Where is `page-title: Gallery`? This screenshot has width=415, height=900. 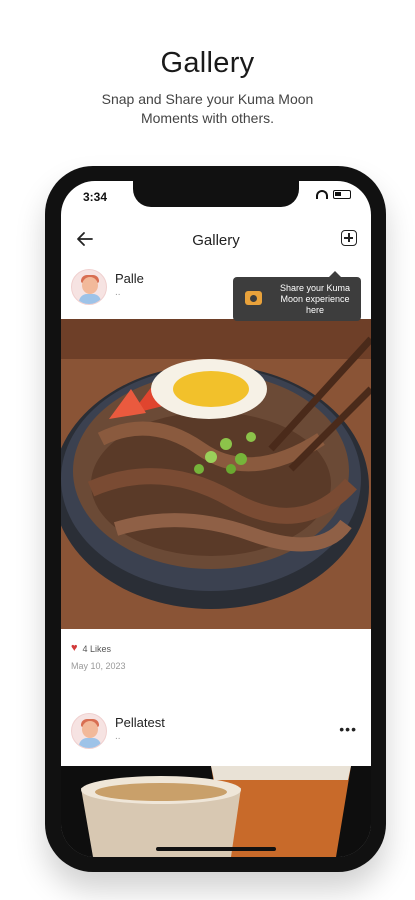 page-title: Gallery is located at coordinates (216, 240).